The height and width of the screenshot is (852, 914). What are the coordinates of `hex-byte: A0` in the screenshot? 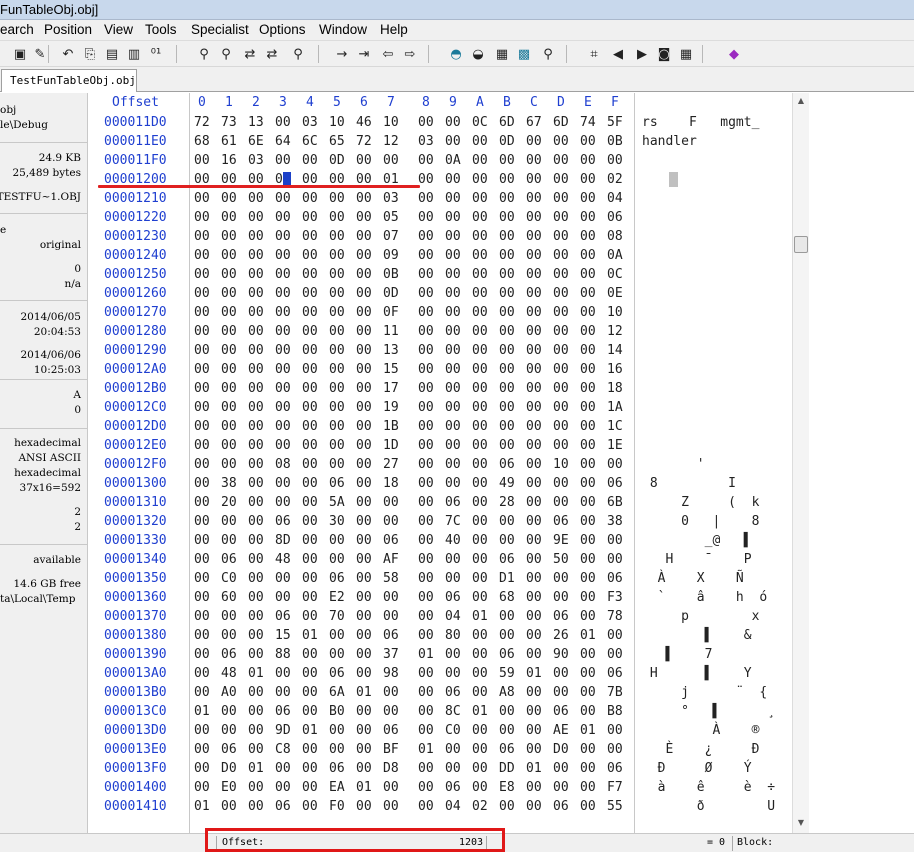 It's located at (229, 692).